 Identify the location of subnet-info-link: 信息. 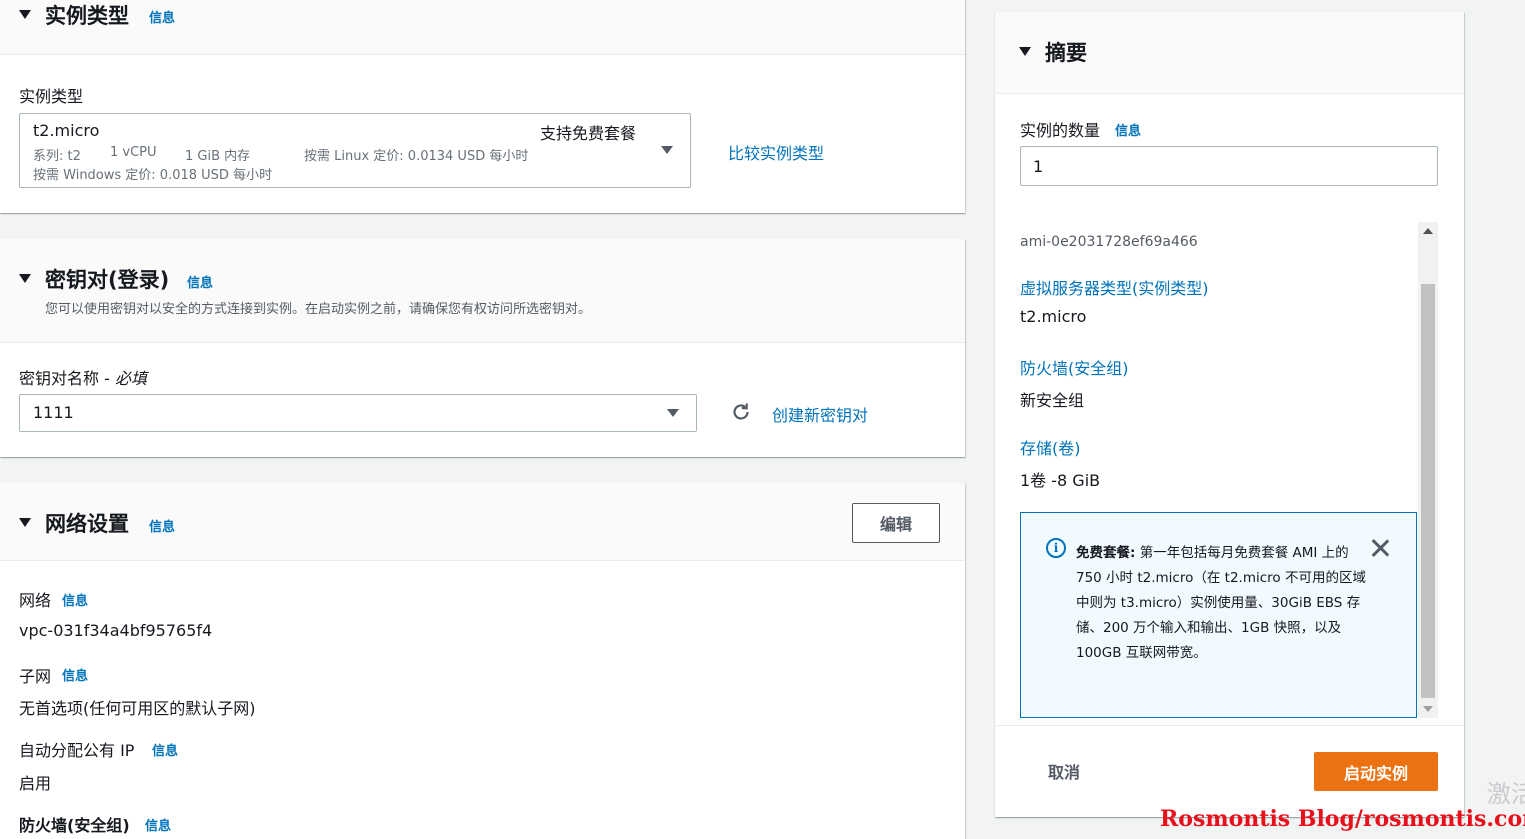
(75, 674).